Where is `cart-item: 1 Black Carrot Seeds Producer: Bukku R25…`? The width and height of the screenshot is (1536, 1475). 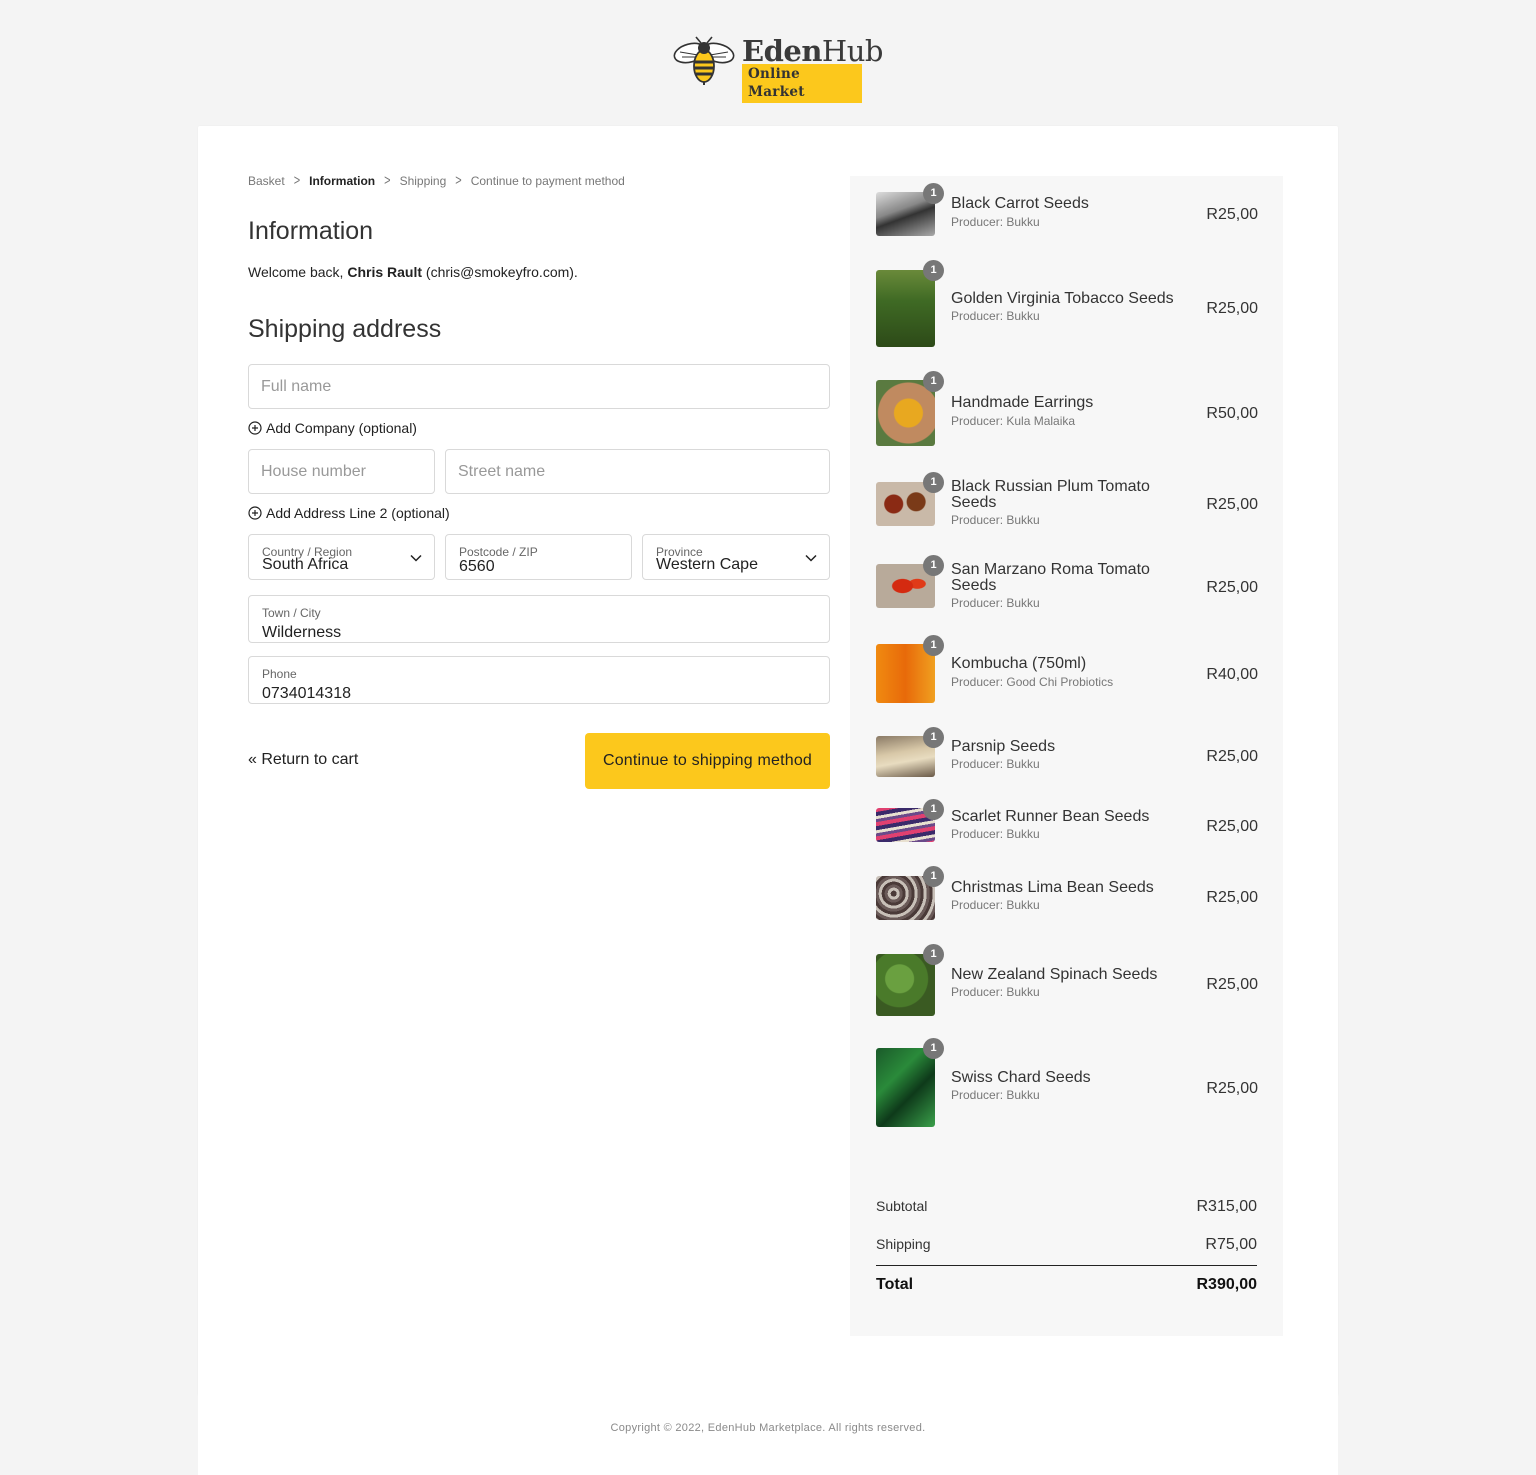 cart-item: 1 Black Carrot Seeds Producer: Bukku R25… is located at coordinates (1067, 212).